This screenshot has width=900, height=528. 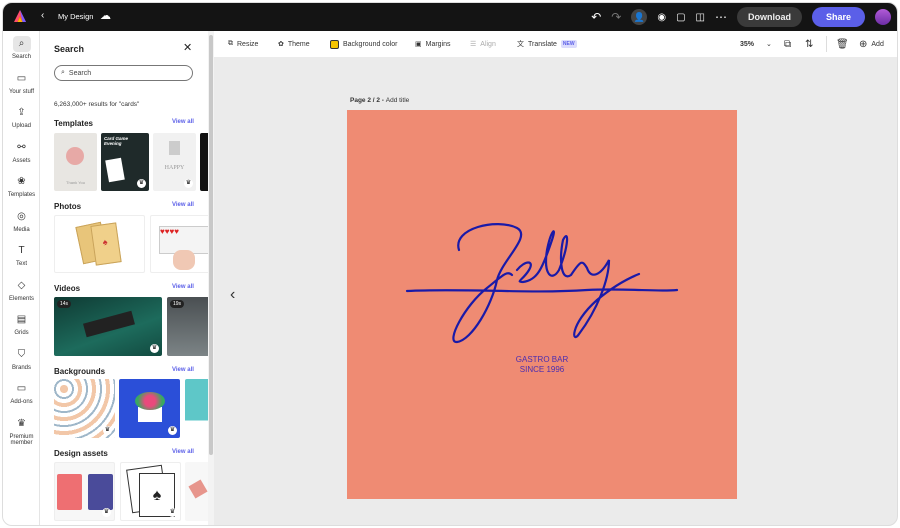 What do you see at coordinates (183, 287) in the screenshot?
I see `view-all-videos: View all` at bounding box center [183, 287].